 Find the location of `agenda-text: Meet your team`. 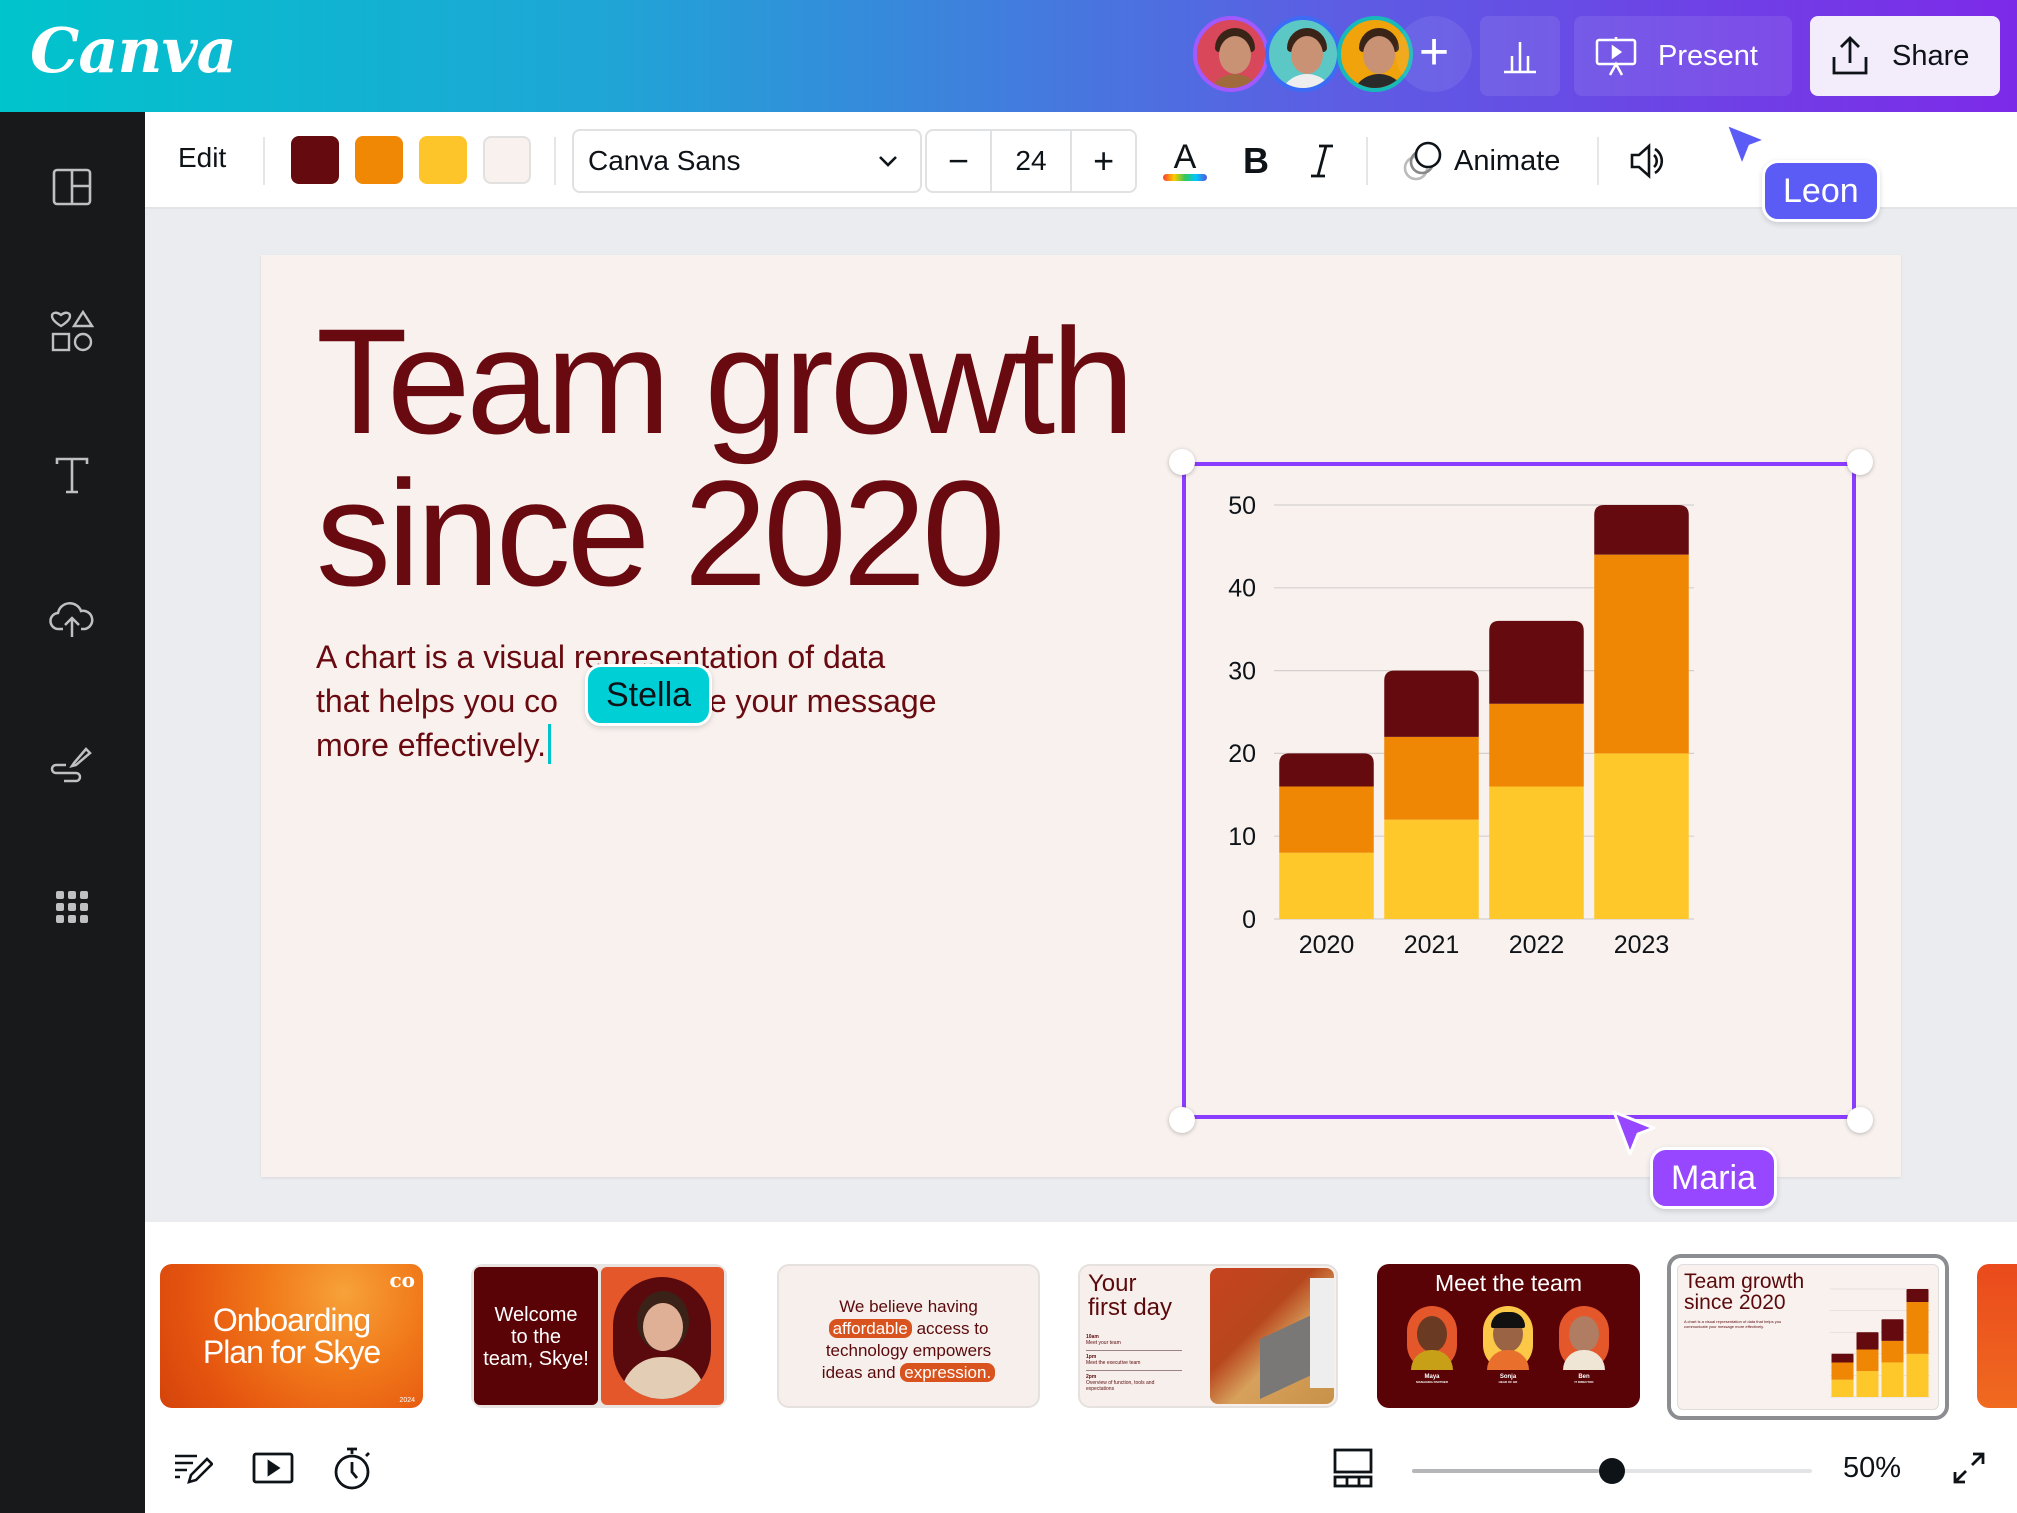

agenda-text: Meet your team is located at coordinates (1103, 1343).